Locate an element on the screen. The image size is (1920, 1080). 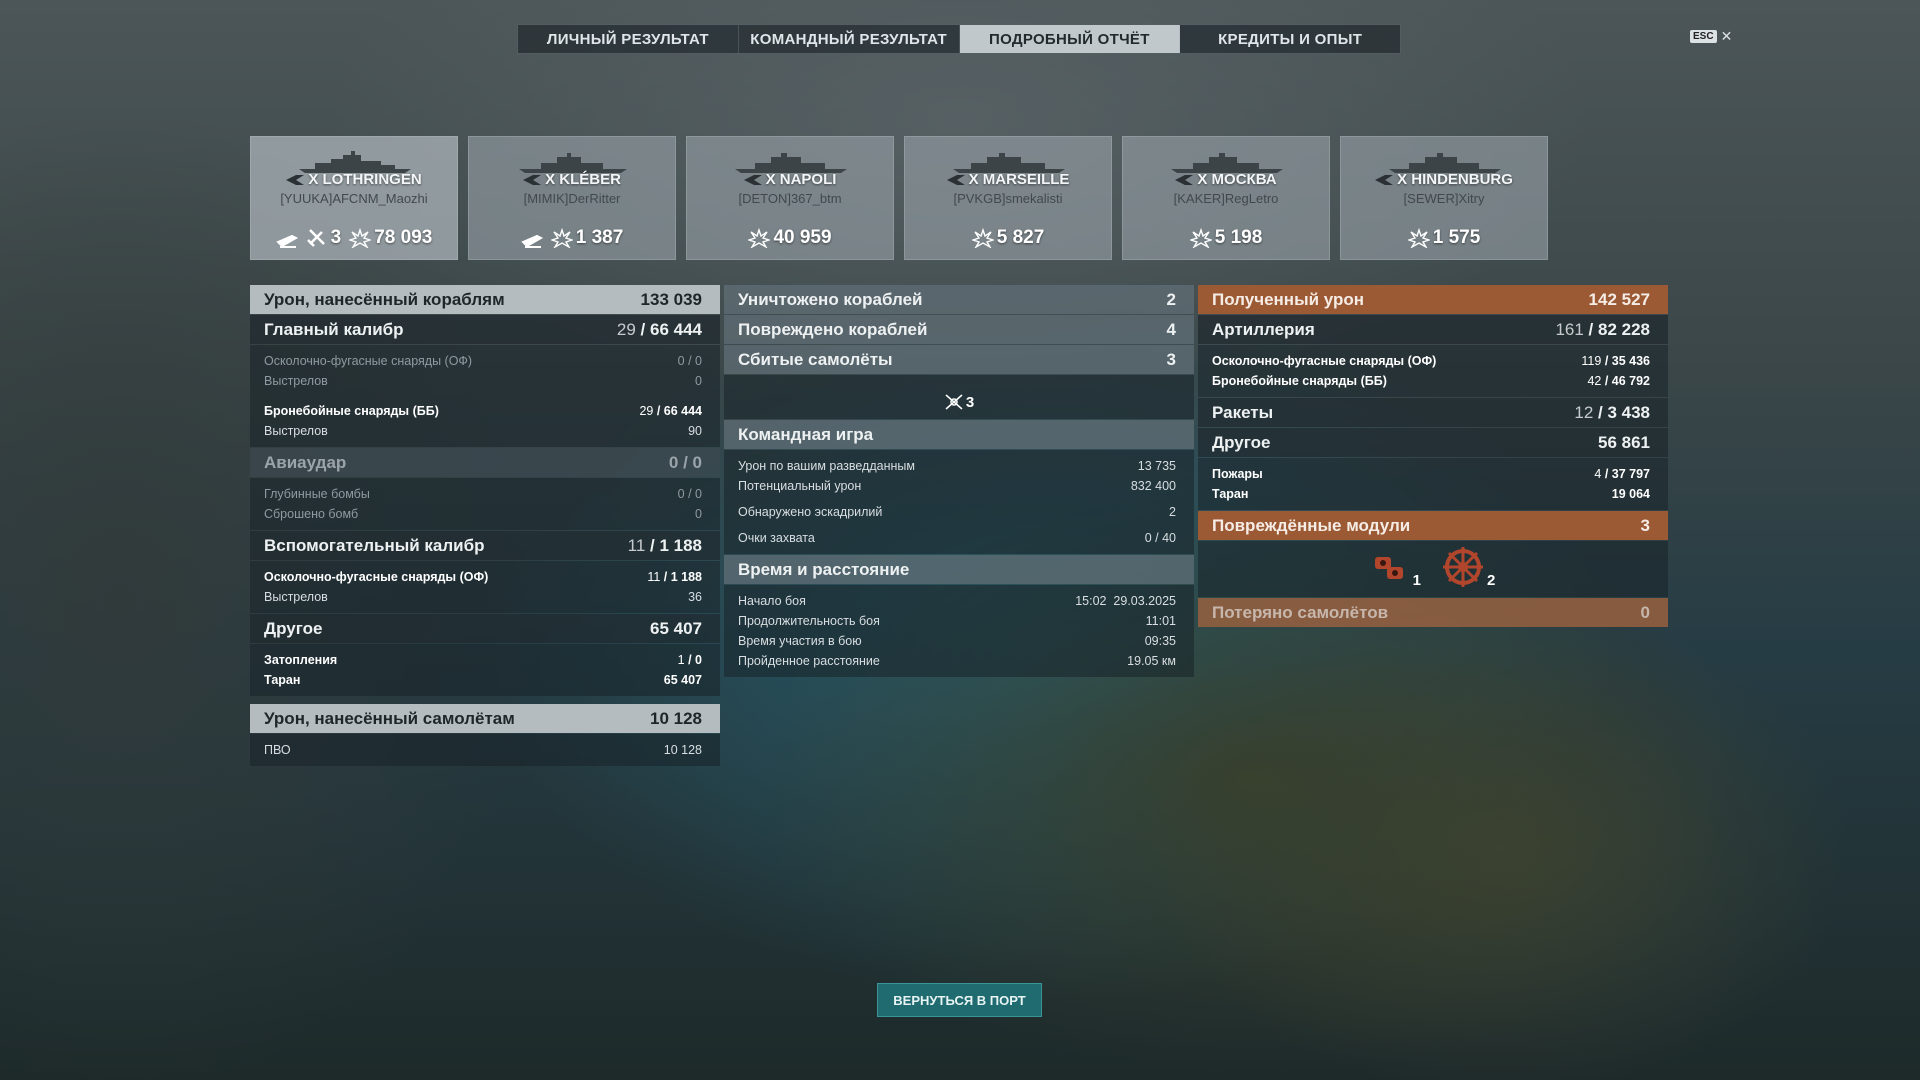
damage-value: 5 198 is located at coordinates (1238, 237).